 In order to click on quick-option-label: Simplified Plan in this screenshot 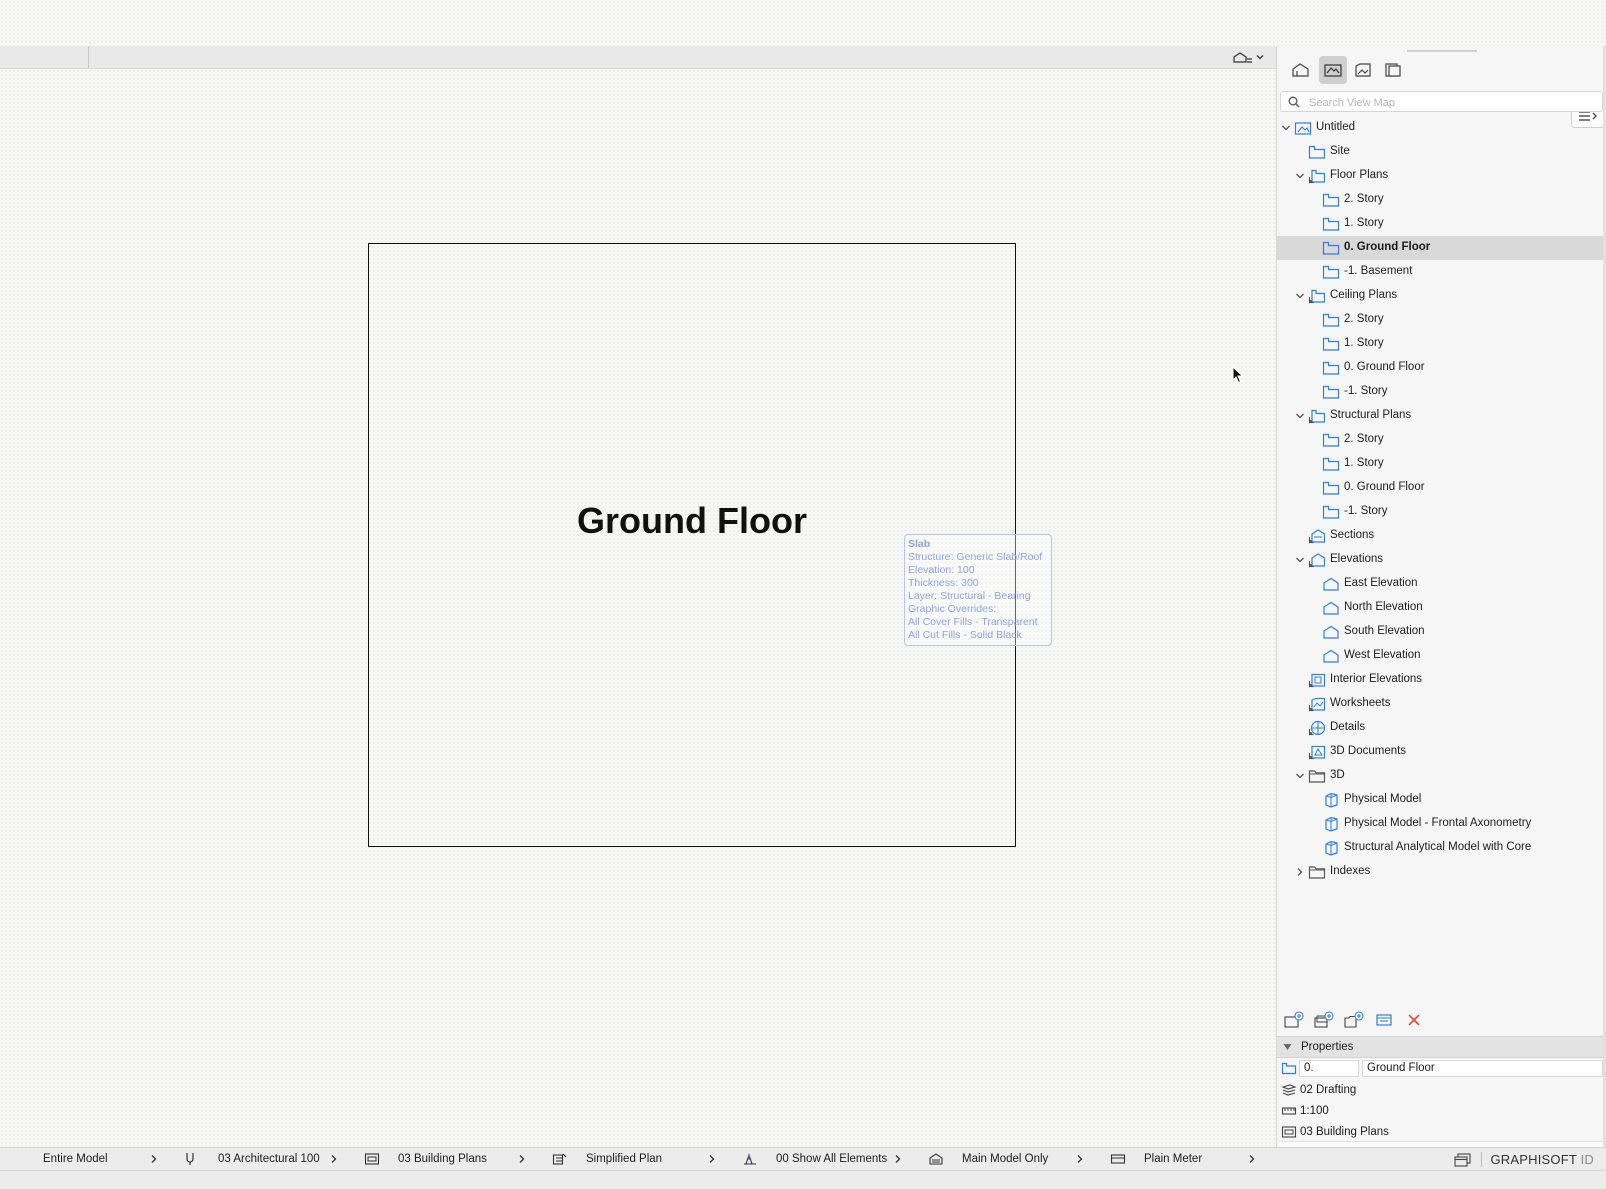, I will do `click(624, 1159)`.